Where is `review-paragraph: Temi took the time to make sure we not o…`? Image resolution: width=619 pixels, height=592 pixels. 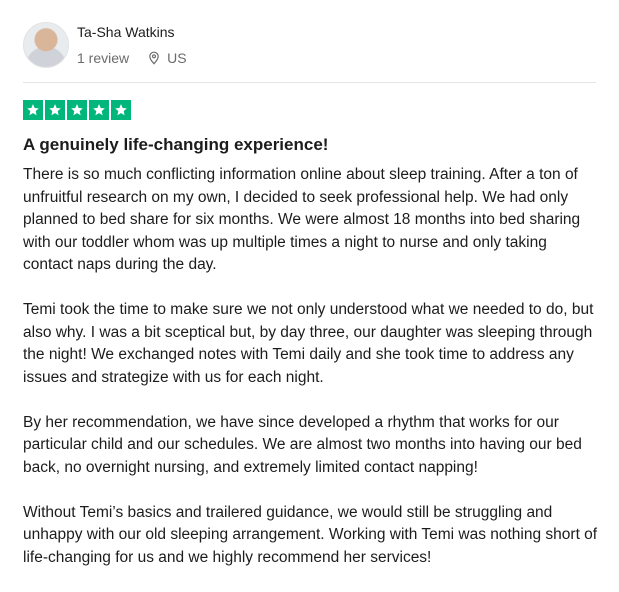 review-paragraph: Temi took the time to make sure we not o… is located at coordinates (308, 343).